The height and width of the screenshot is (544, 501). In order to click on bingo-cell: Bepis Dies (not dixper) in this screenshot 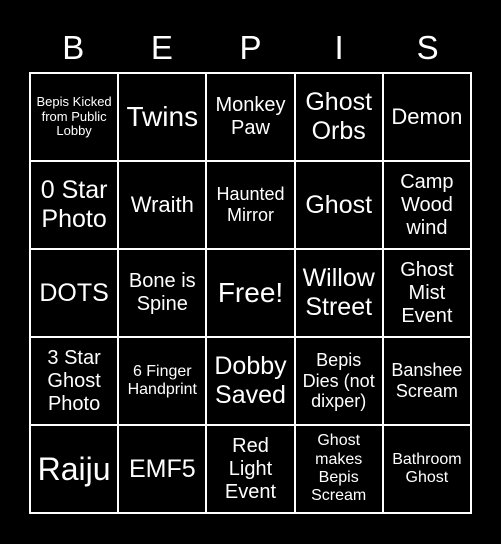, I will do `click(338, 381)`.